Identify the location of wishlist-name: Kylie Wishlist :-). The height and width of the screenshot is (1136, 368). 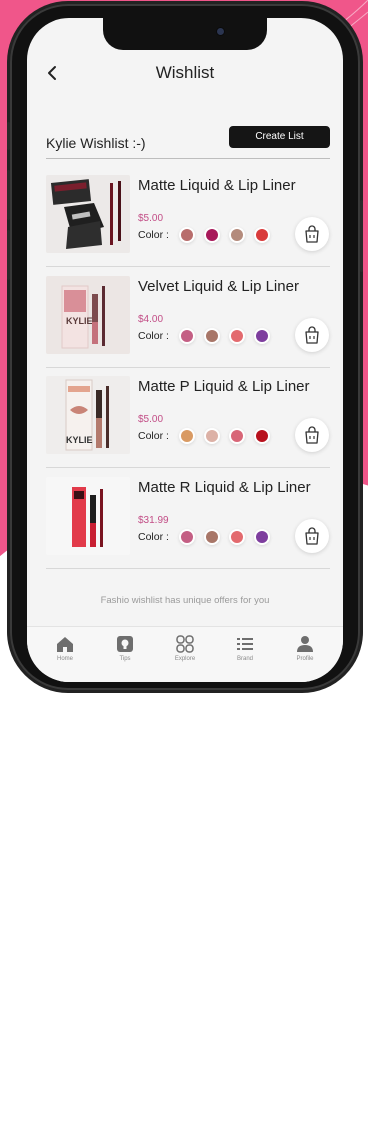
(96, 143).